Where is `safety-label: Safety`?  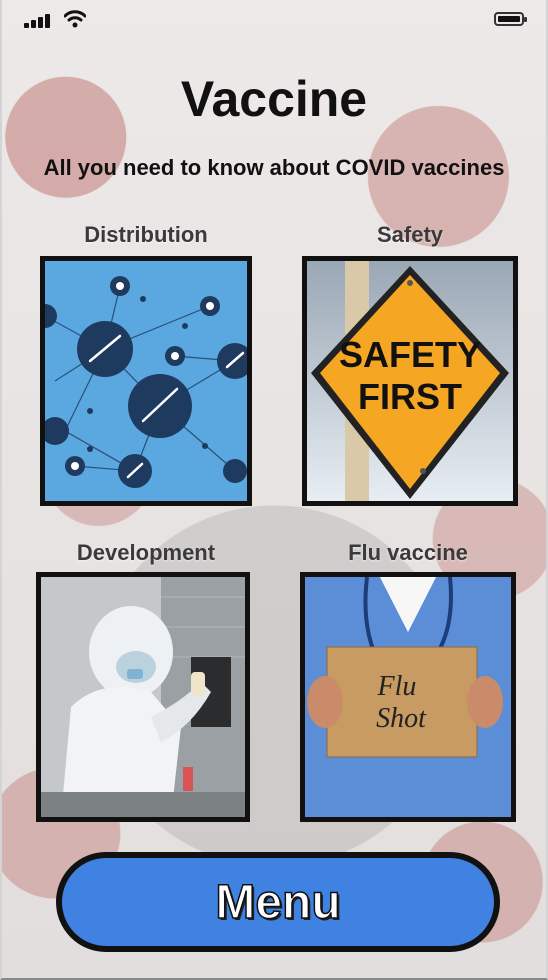
safety-label: Safety is located at coordinates (410, 234).